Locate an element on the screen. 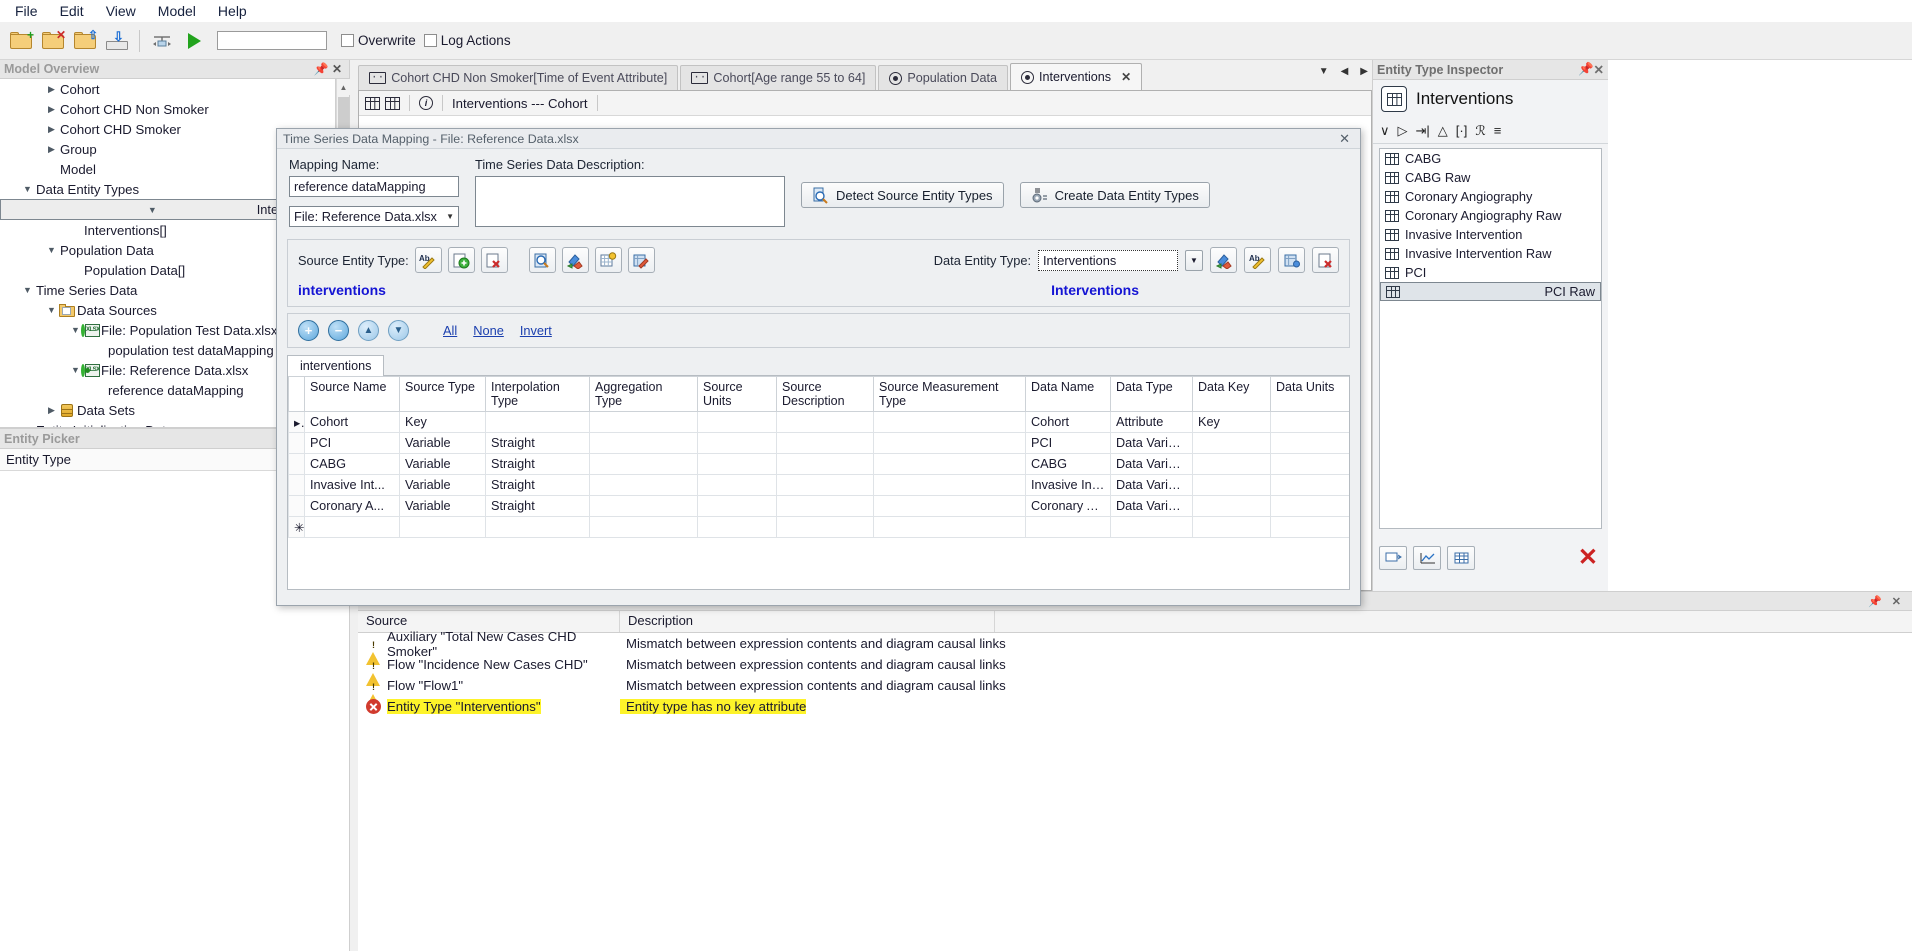 This screenshot has width=1912, height=951. grid-cell: PCI is located at coordinates (352, 443).